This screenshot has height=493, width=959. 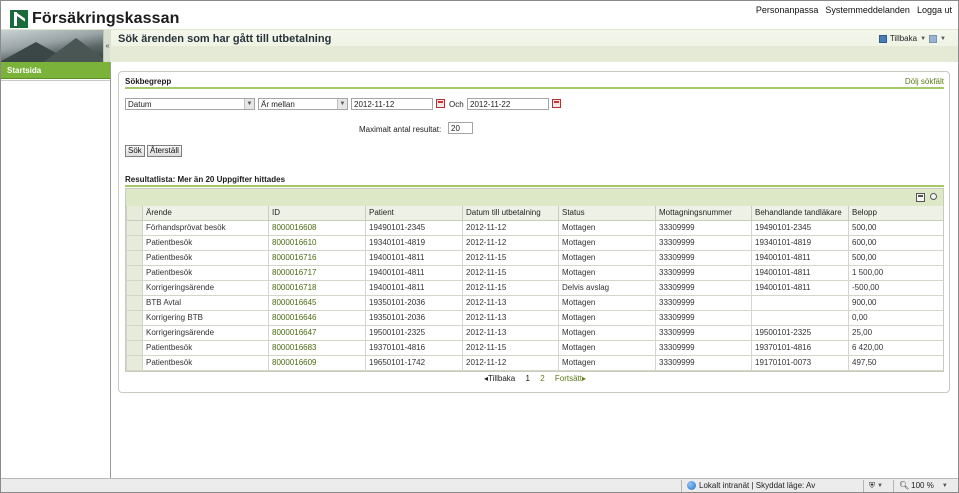 I want to click on pager-page-link: 2, so click(x=542, y=378).